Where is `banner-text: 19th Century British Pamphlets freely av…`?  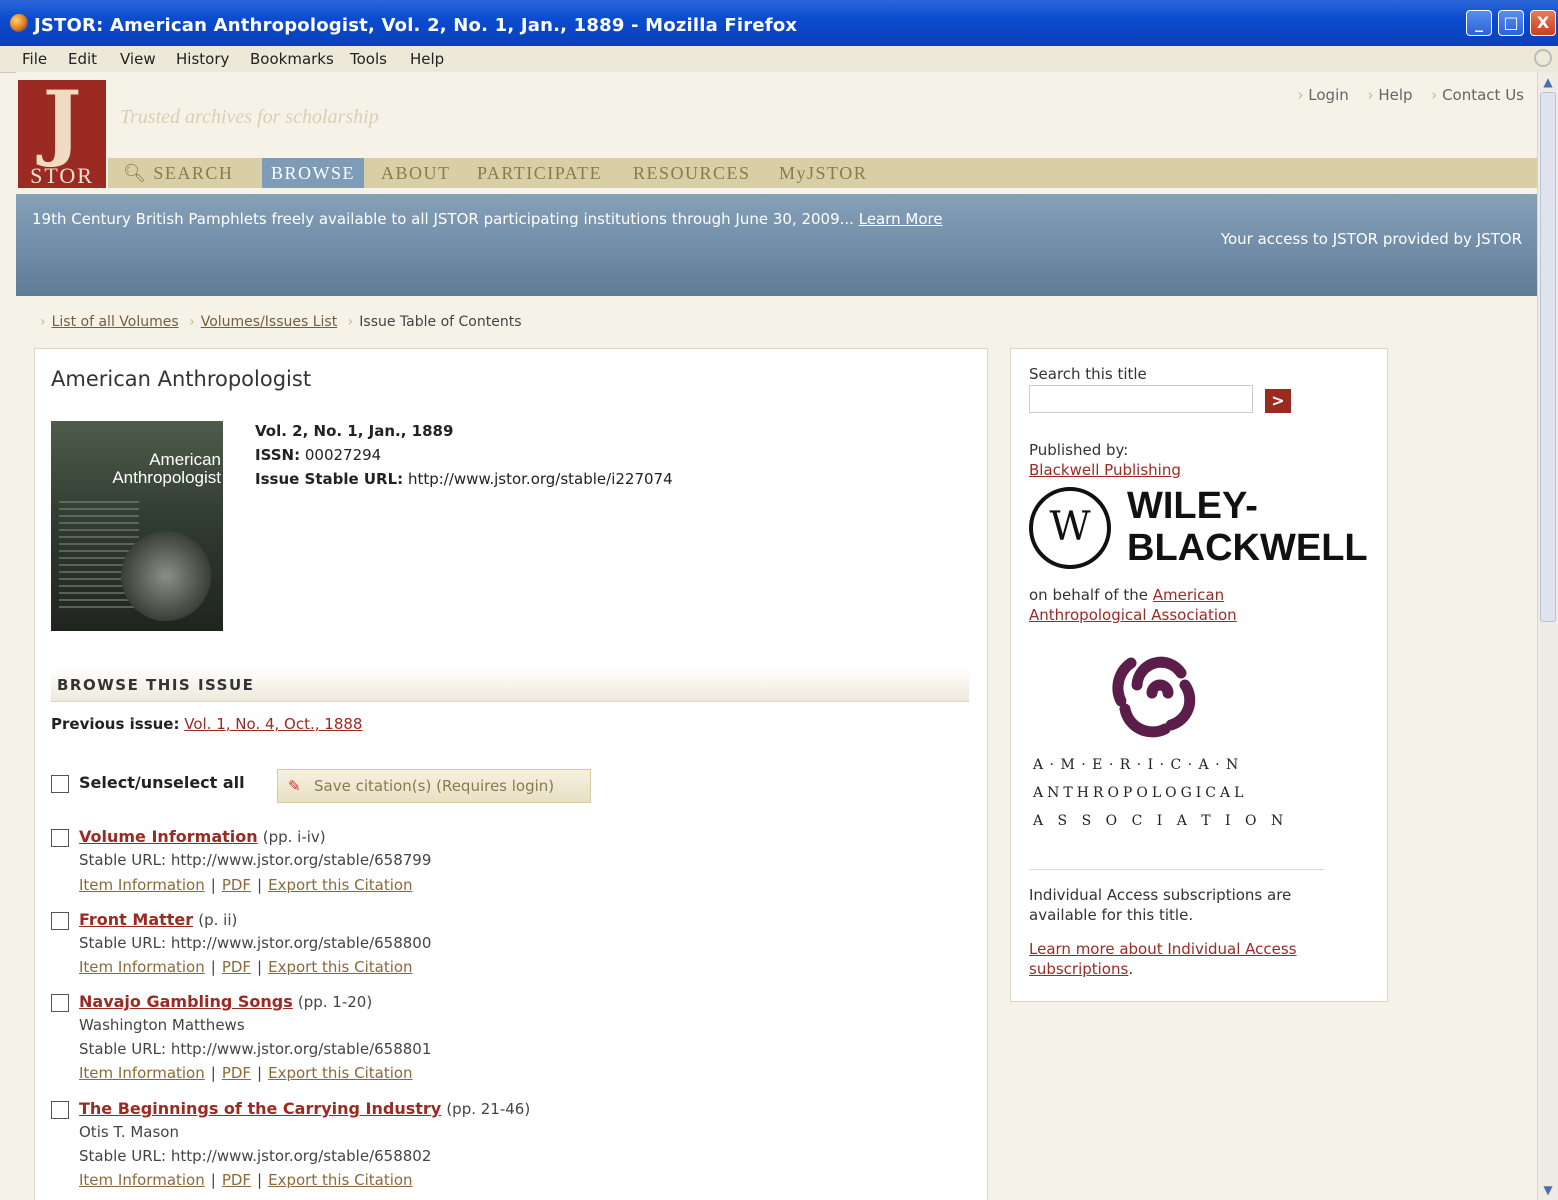
banner-text: 19th Century British Pamphlets freely av… is located at coordinates (443, 219).